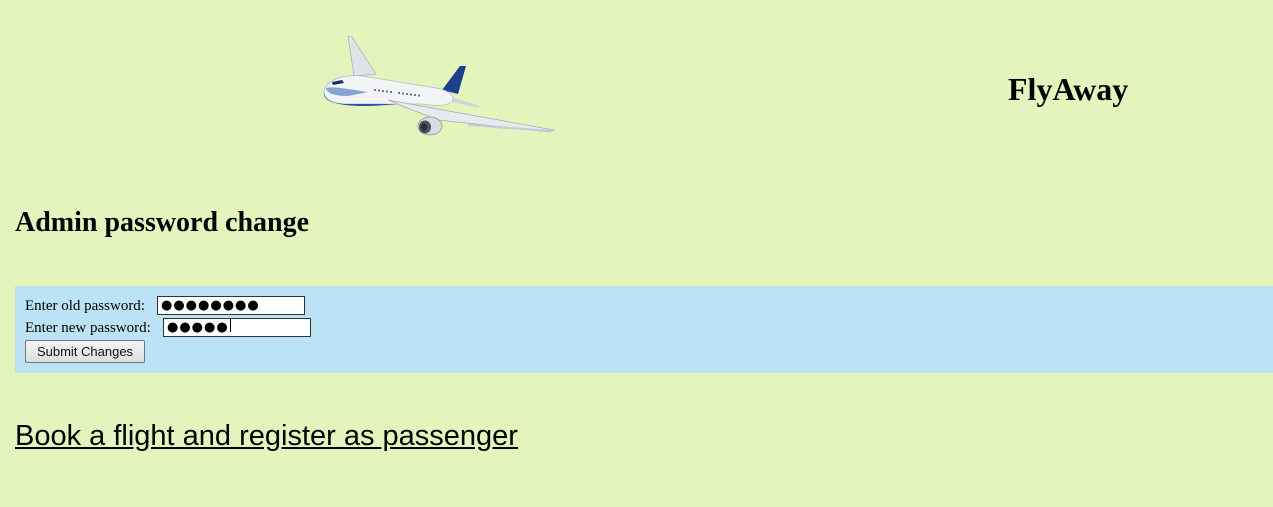 The image size is (1273, 507). Describe the element at coordinates (237, 327) in the screenshot. I see `new-password-input: ●●●●●` at that location.